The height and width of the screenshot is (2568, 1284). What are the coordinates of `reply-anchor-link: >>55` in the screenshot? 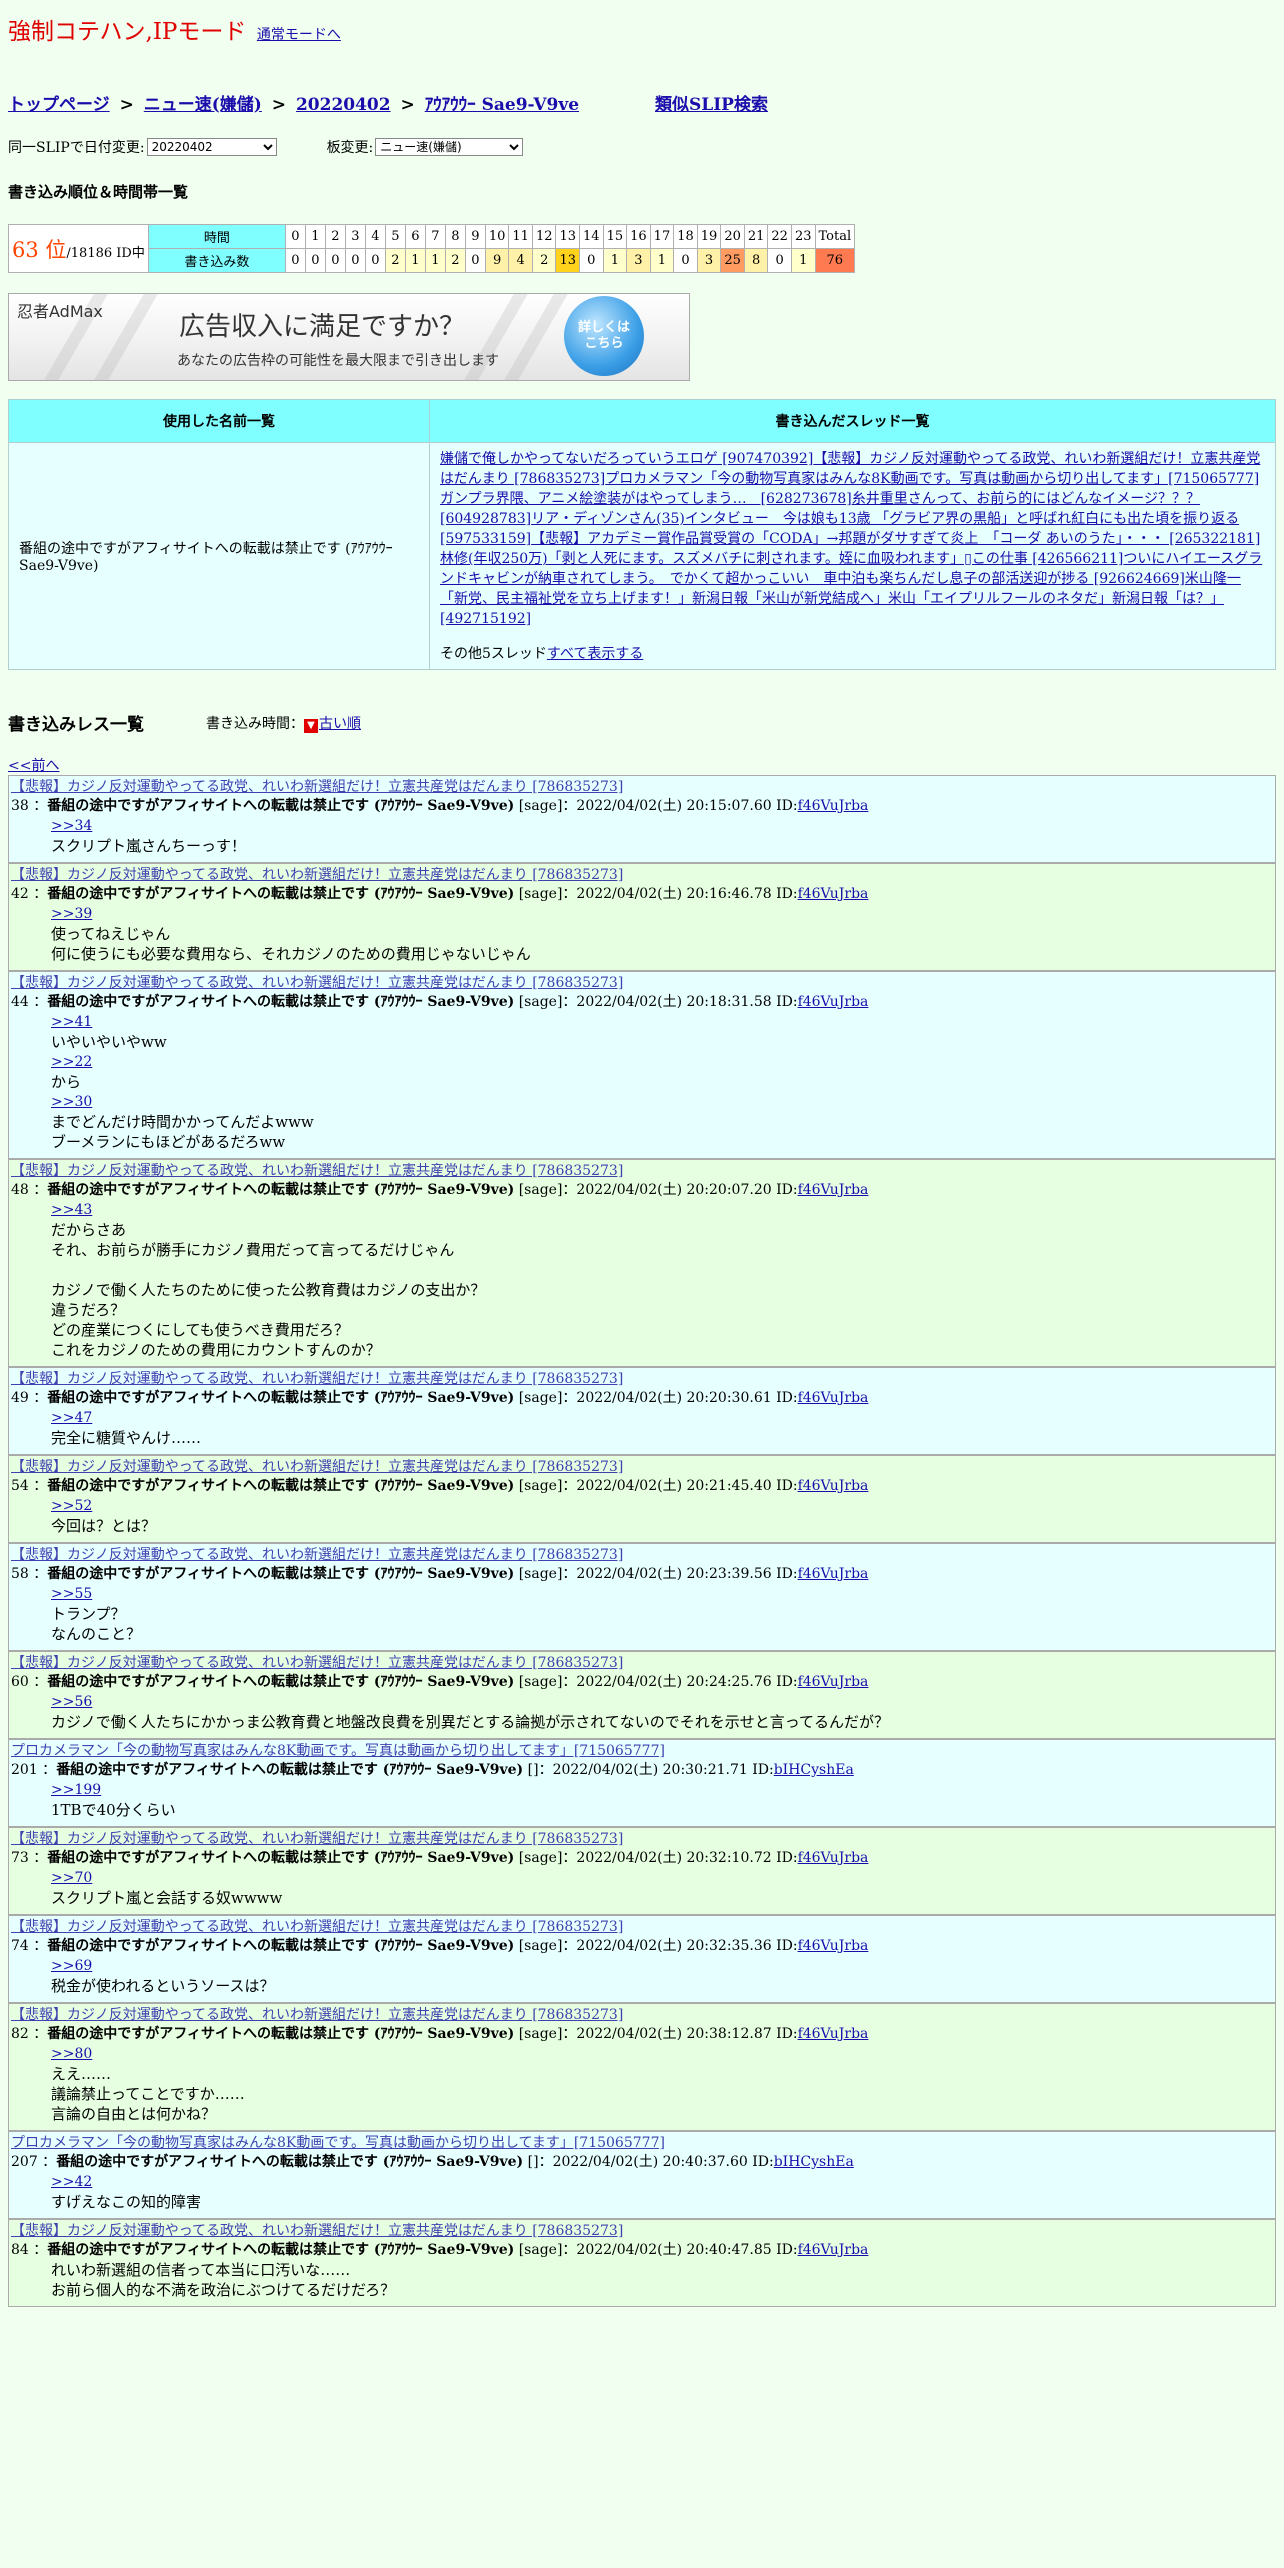 It's located at (662, 1594).